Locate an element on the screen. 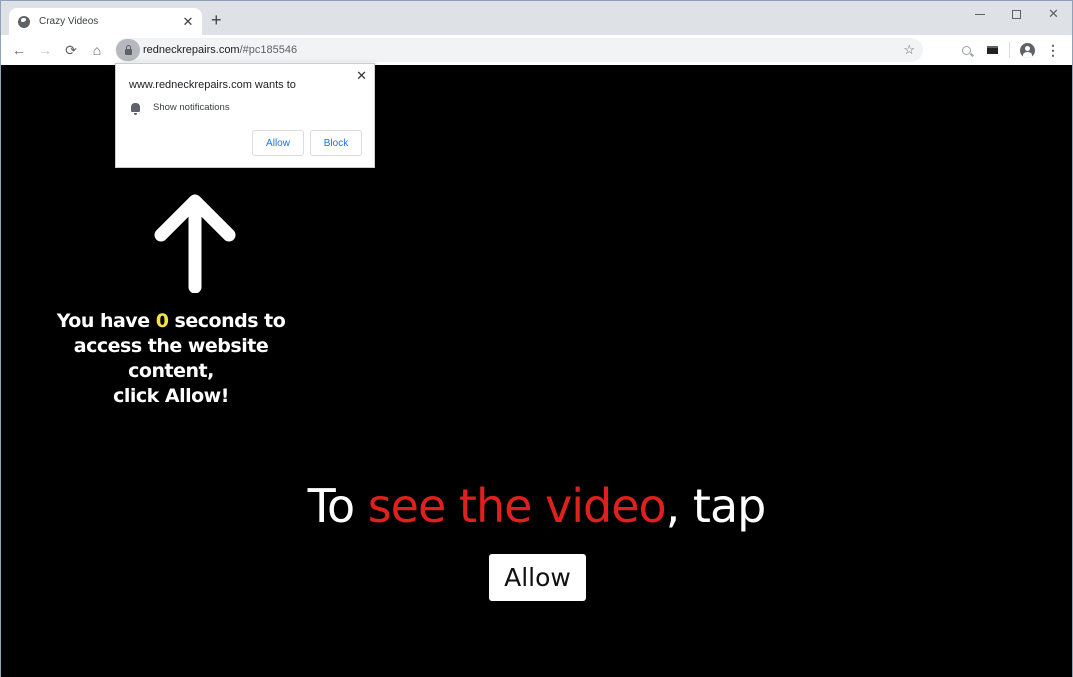  toolbar-divider is located at coordinates (1009, 50).